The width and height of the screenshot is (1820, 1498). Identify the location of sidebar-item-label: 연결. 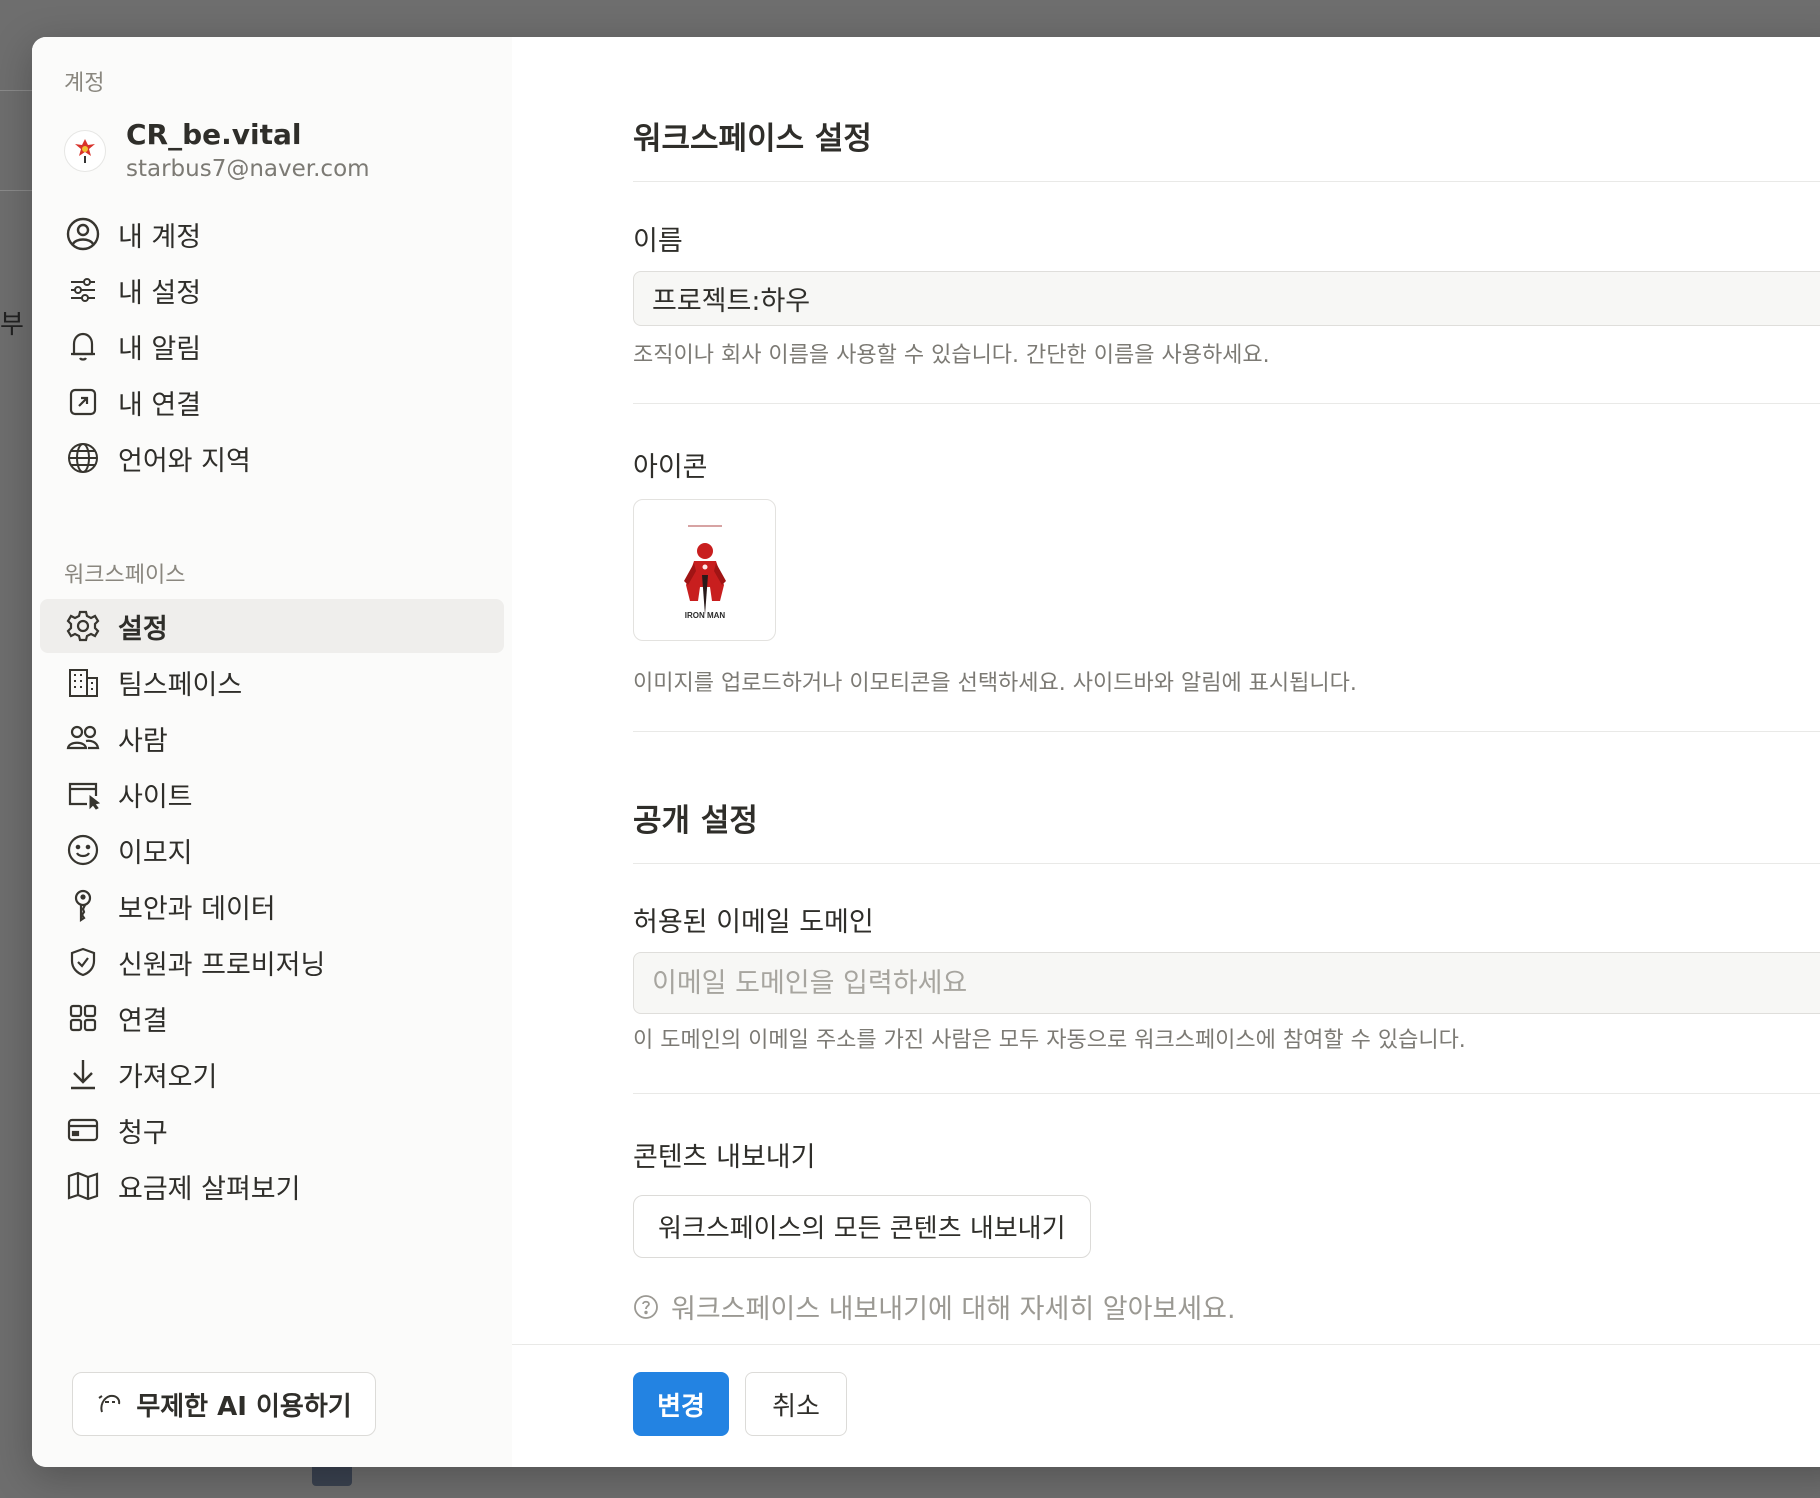
(143, 1021).